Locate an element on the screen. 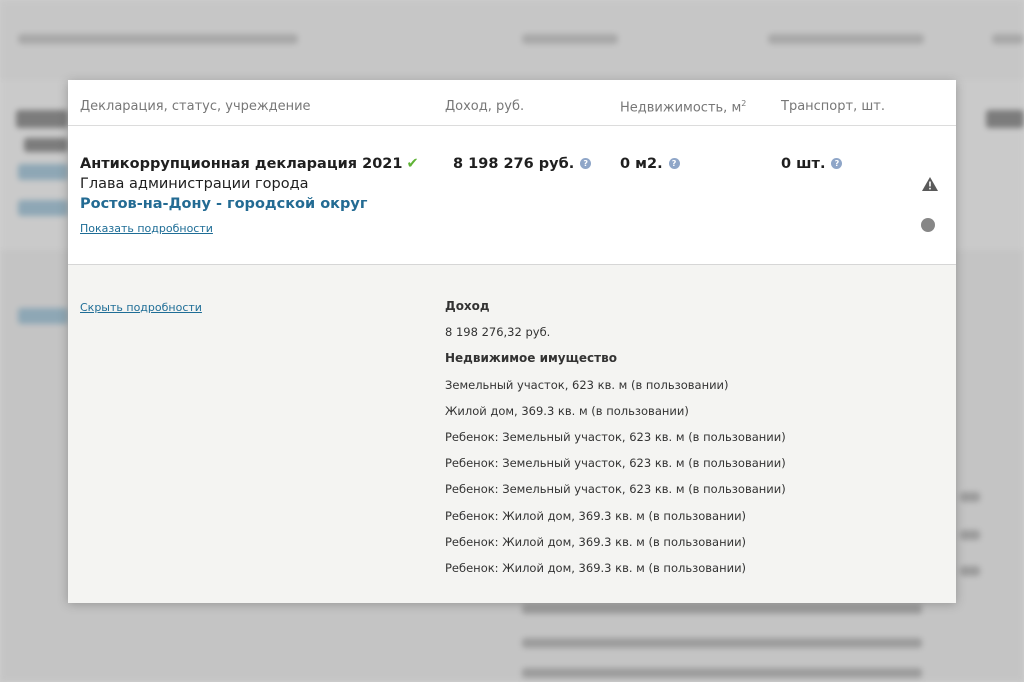 This screenshot has width=1024, height=682. header-realty-sup: 2 is located at coordinates (744, 103).